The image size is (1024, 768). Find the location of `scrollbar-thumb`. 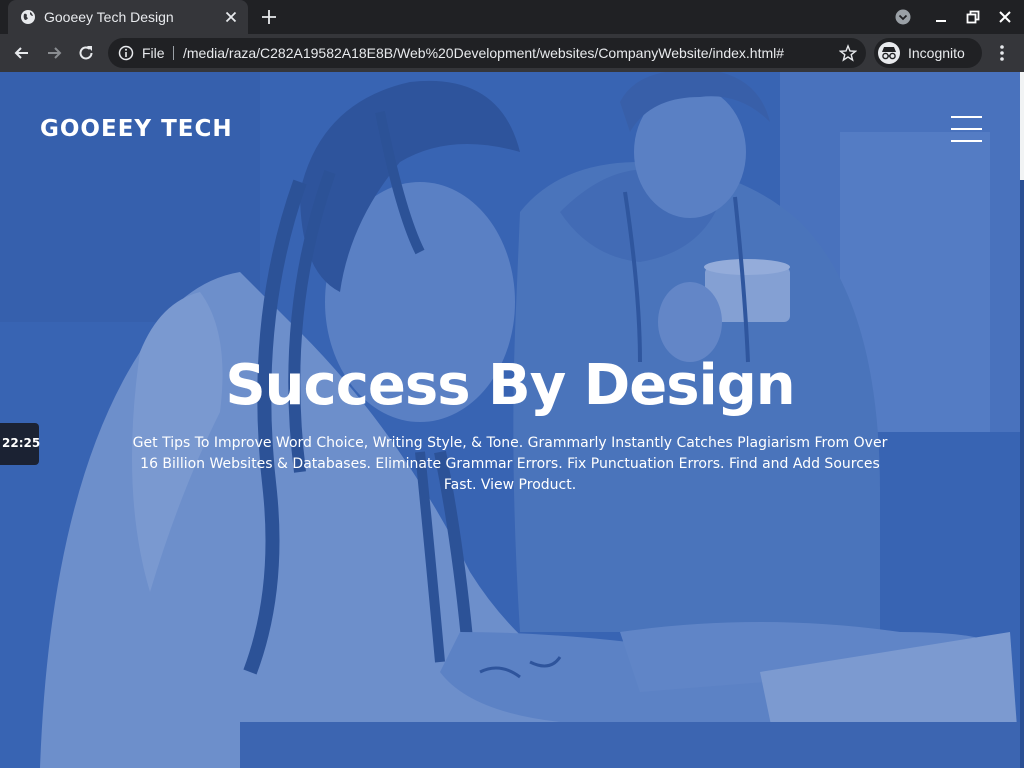

scrollbar-thumb is located at coordinates (1022, 126).